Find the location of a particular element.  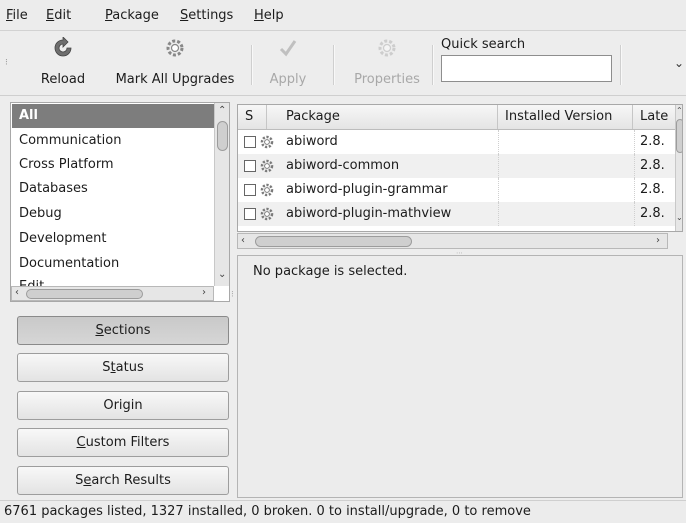

package-name: abiword-plugin-mathview is located at coordinates (369, 213).